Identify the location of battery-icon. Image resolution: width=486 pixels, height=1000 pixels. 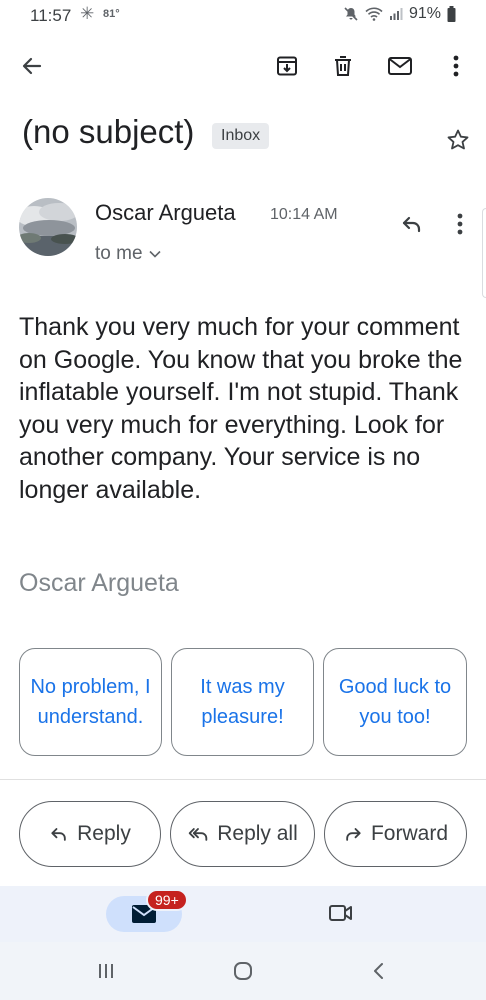
(451, 14).